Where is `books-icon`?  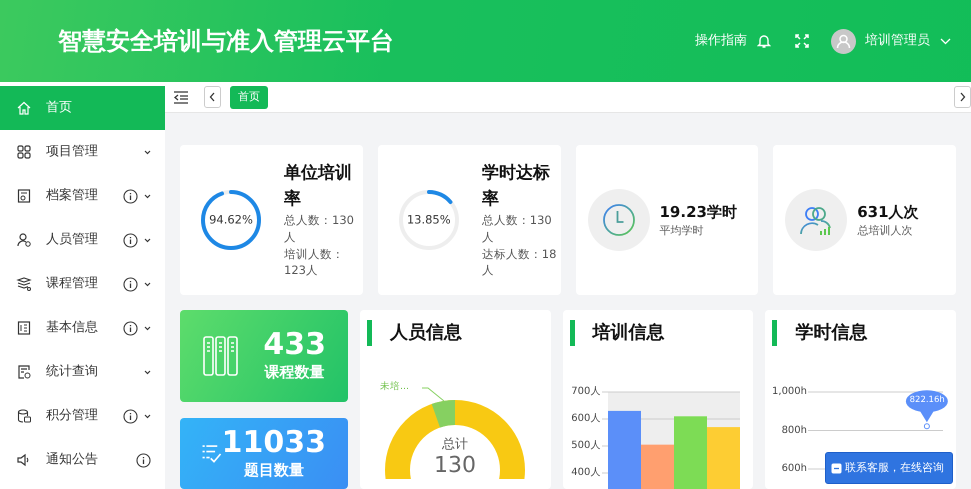
books-icon is located at coordinates (220, 356).